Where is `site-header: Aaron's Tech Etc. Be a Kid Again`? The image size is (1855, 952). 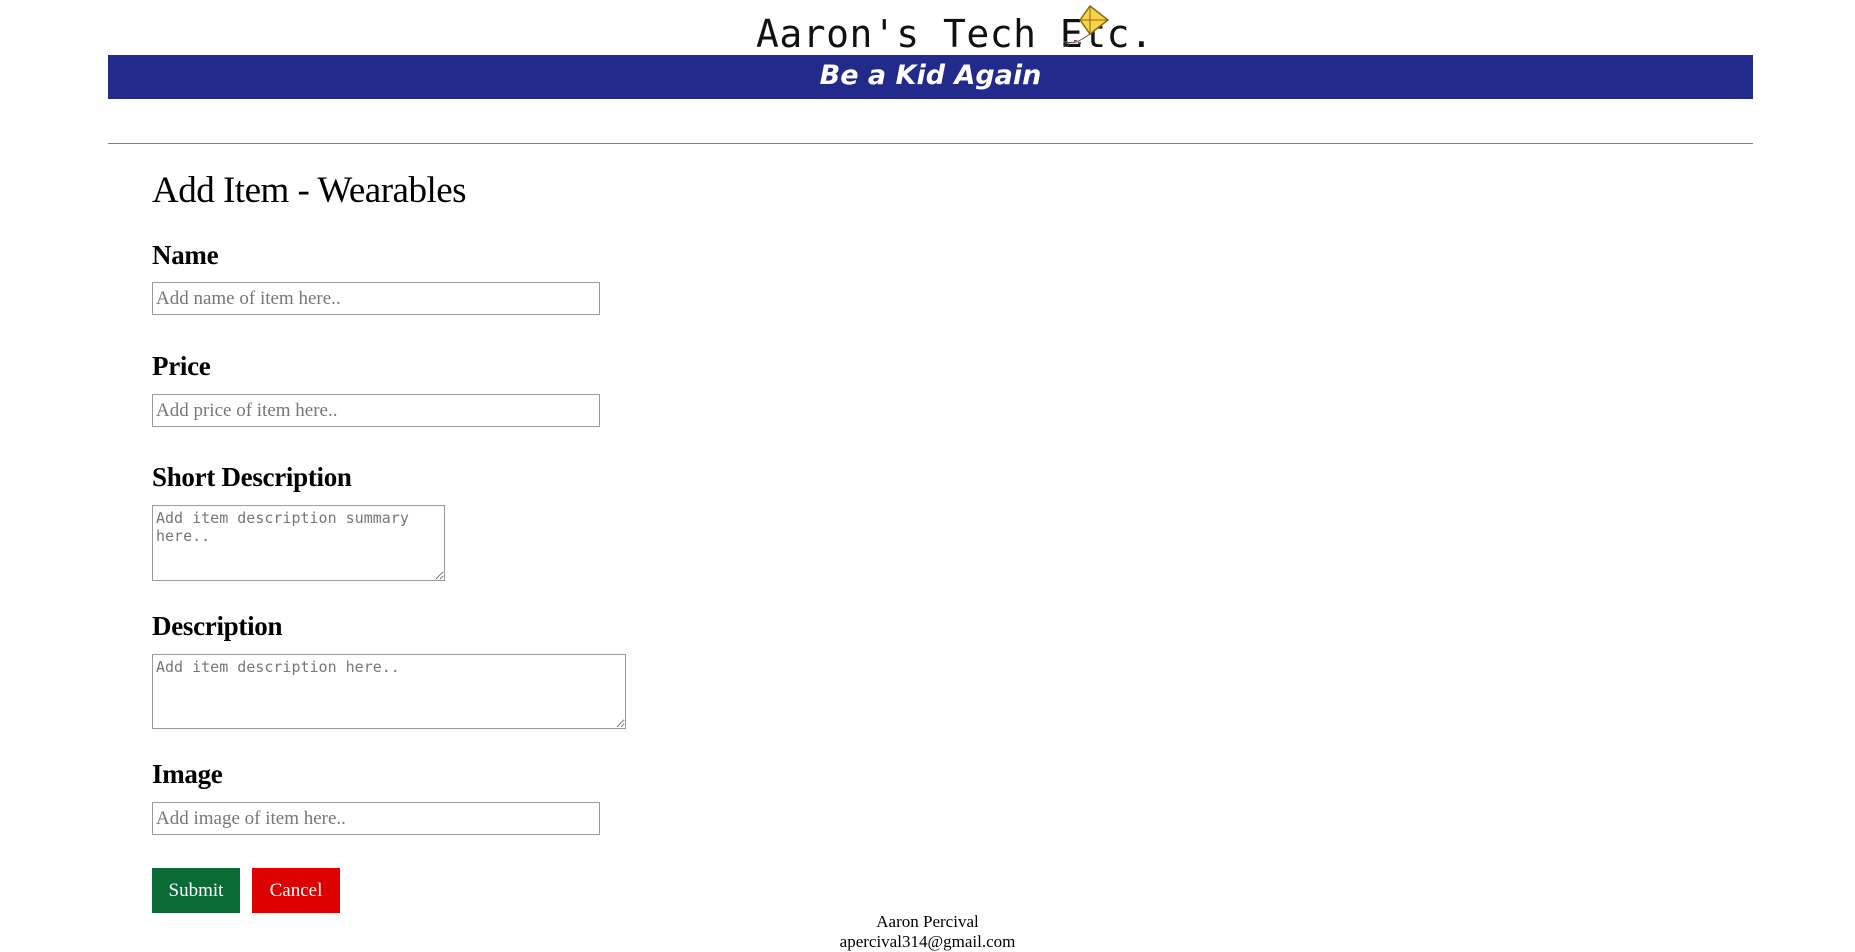 site-header: Aaron's Tech Etc. Be a Kid Again is located at coordinates (930, 49).